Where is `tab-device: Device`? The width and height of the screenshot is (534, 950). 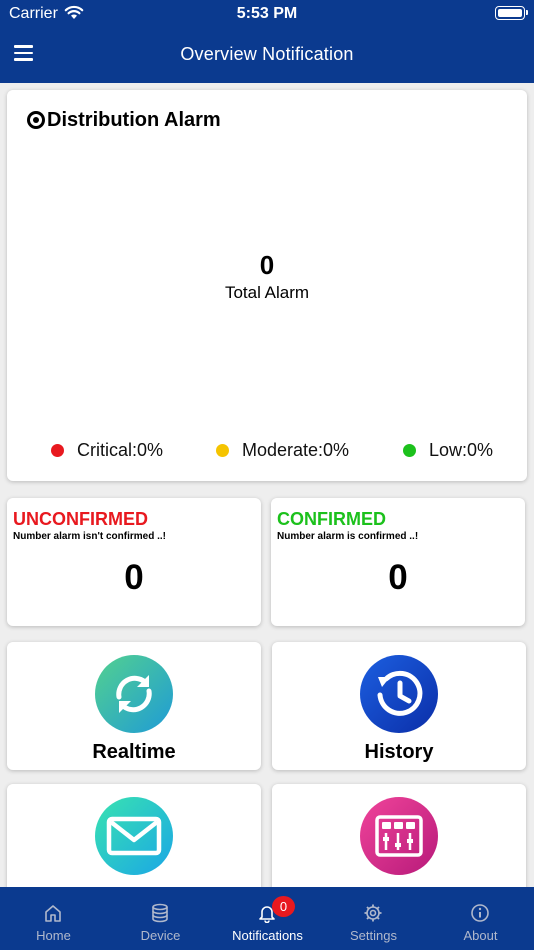 tab-device: Device is located at coordinates (160, 918).